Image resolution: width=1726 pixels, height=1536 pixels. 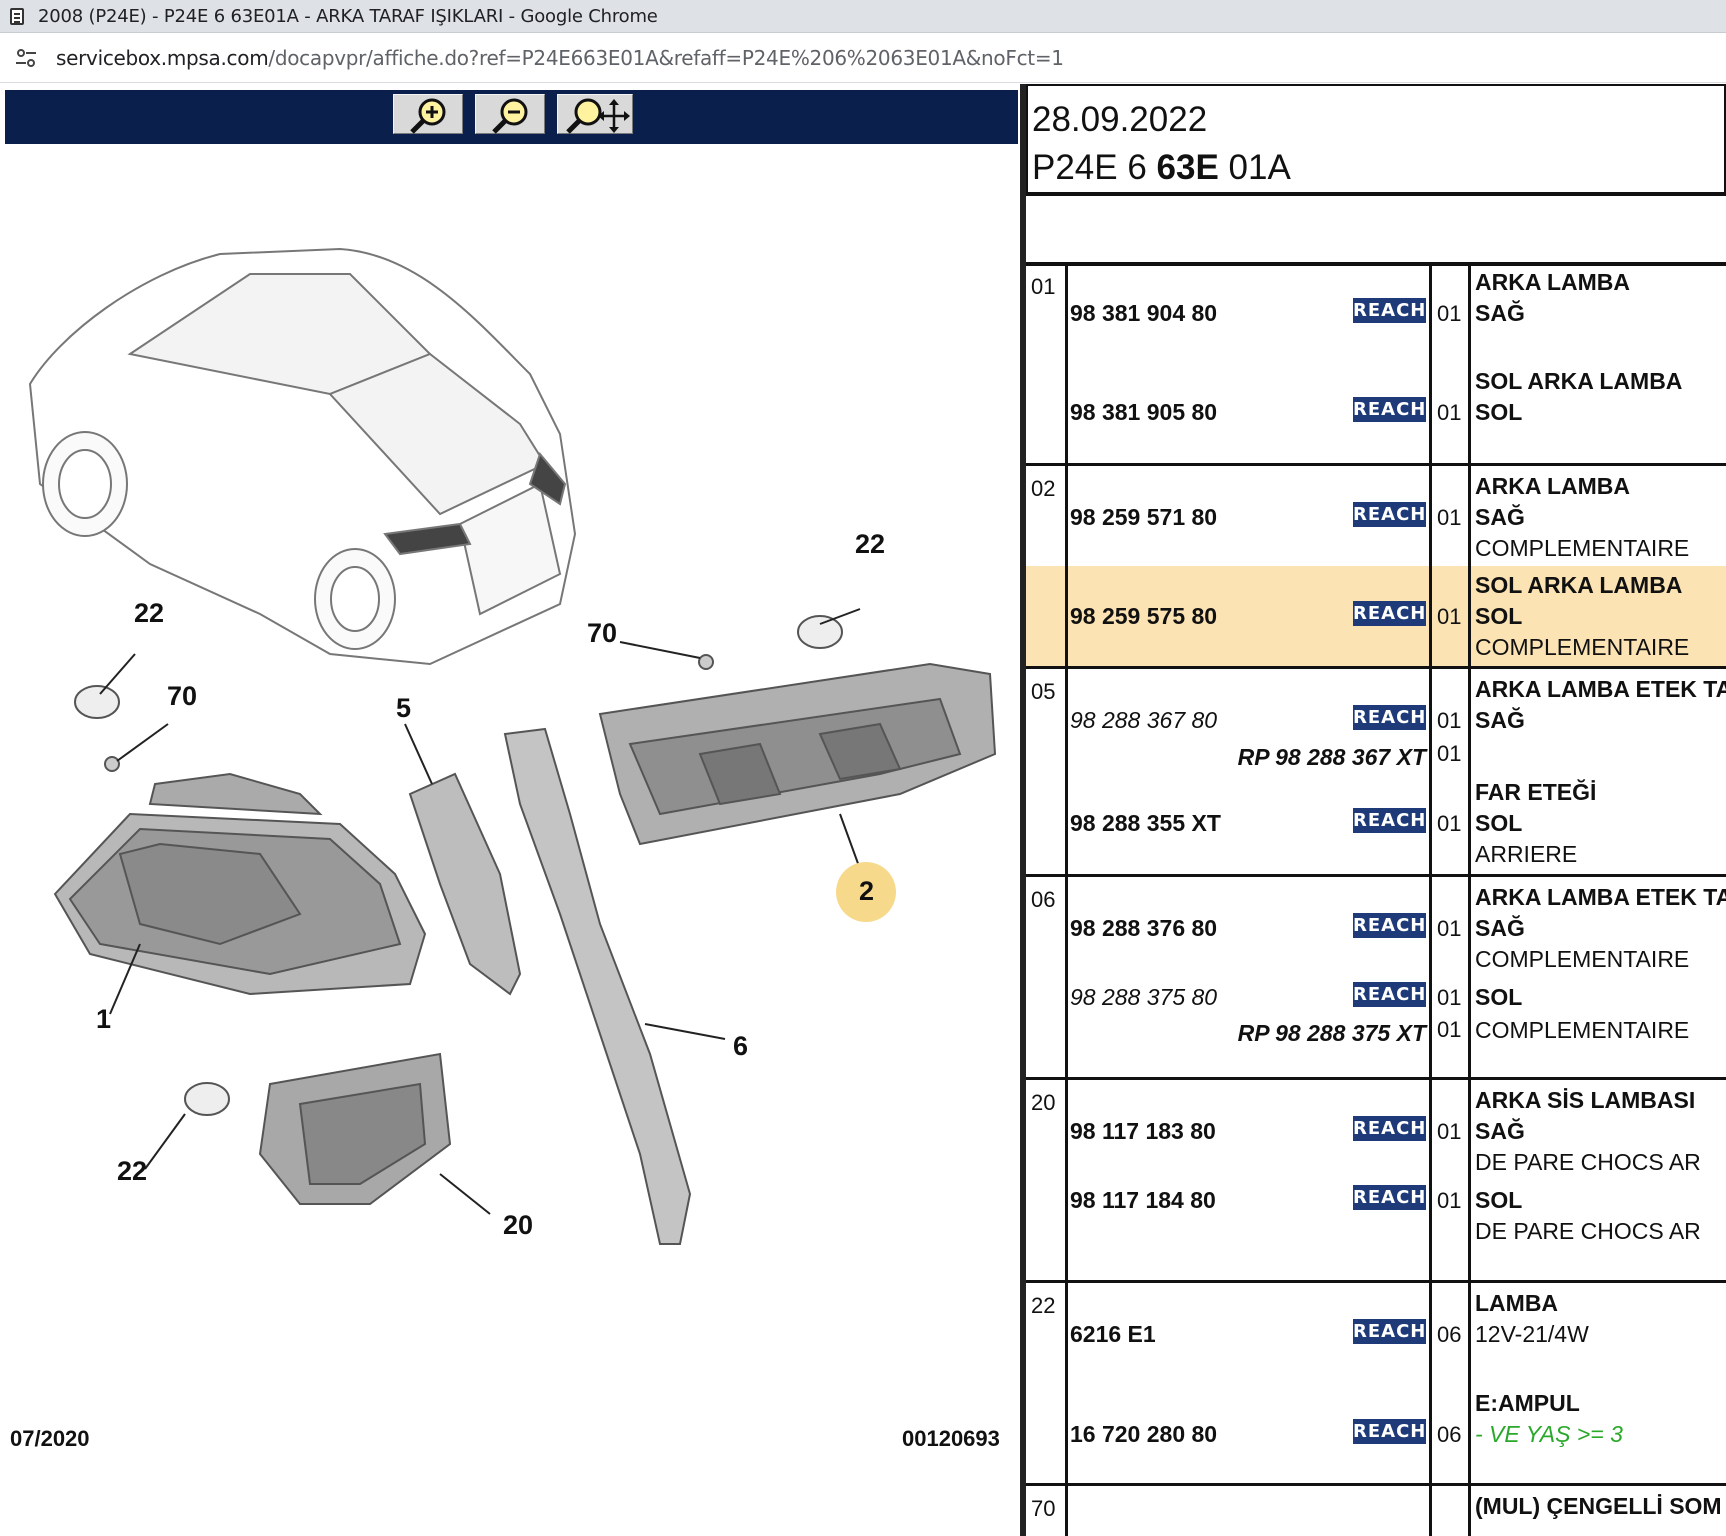 What do you see at coordinates (951, 1438) in the screenshot?
I see `diagram-image-code: 00120693` at bounding box center [951, 1438].